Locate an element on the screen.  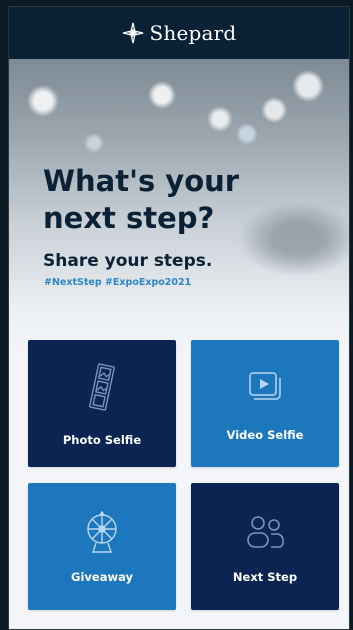
top-bar: Shepard is located at coordinates (179, 33).